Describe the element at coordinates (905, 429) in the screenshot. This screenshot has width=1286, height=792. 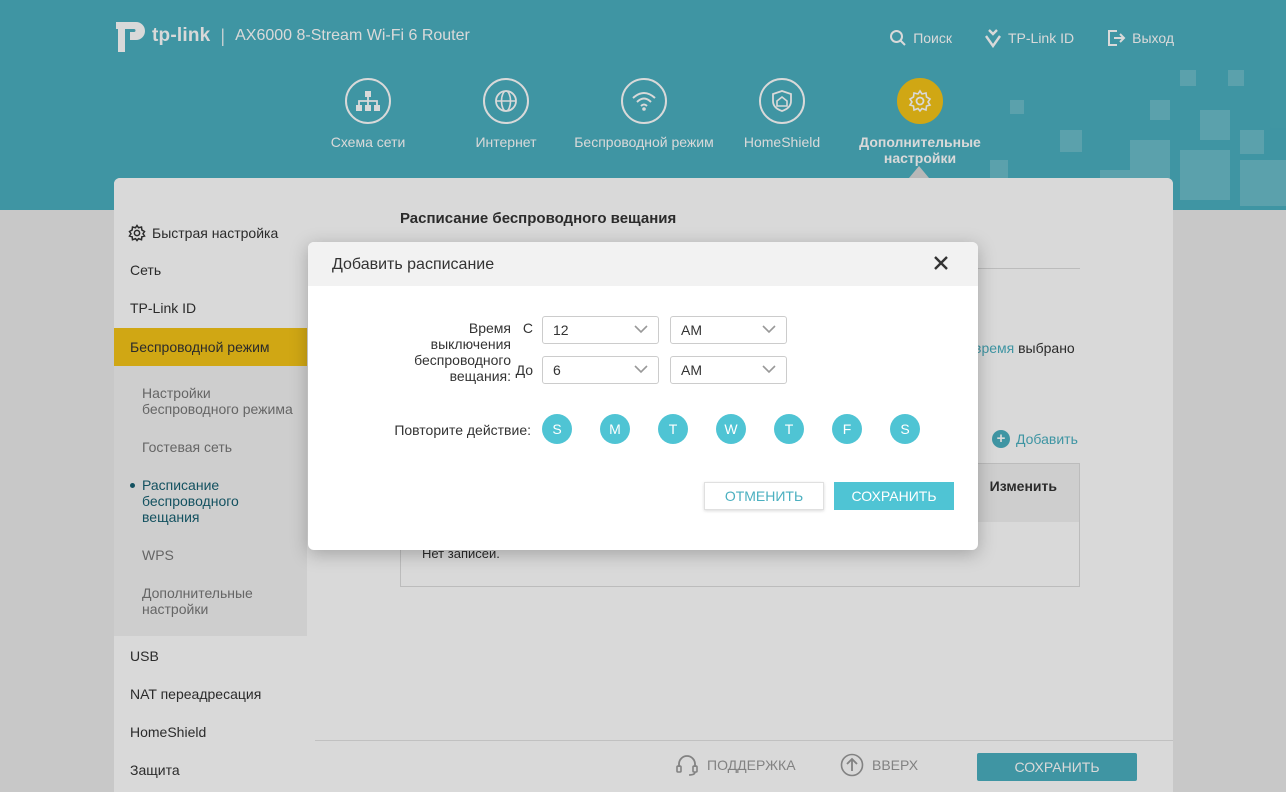
I see `day-toggle-saturday: S` at that location.